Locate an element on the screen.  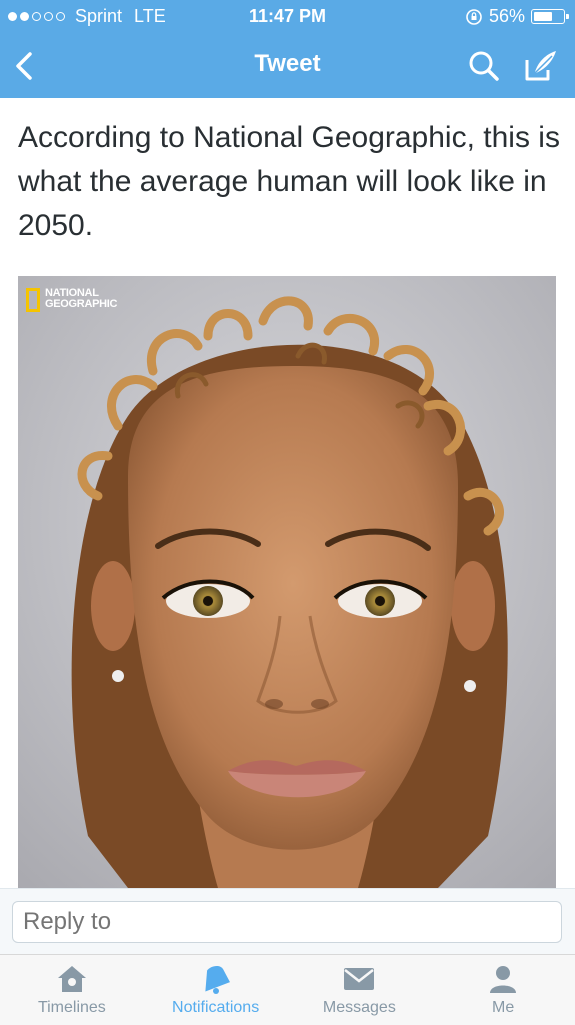
top-bar: Sprint LTE 11:47 PM 56% Tweet is located at coordinates (287, 49).